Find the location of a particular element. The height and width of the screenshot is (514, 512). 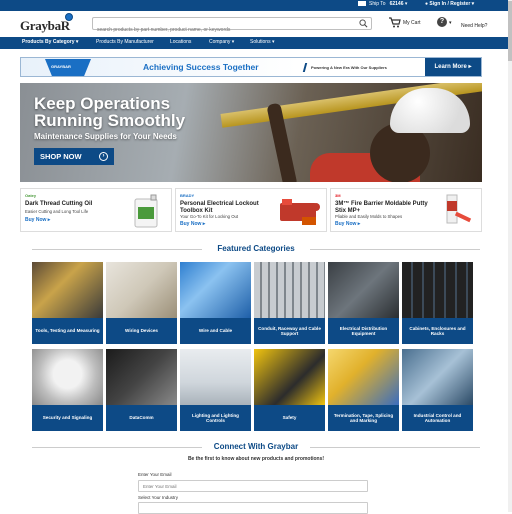

nav-company: Company ▾ is located at coordinates (221, 42).